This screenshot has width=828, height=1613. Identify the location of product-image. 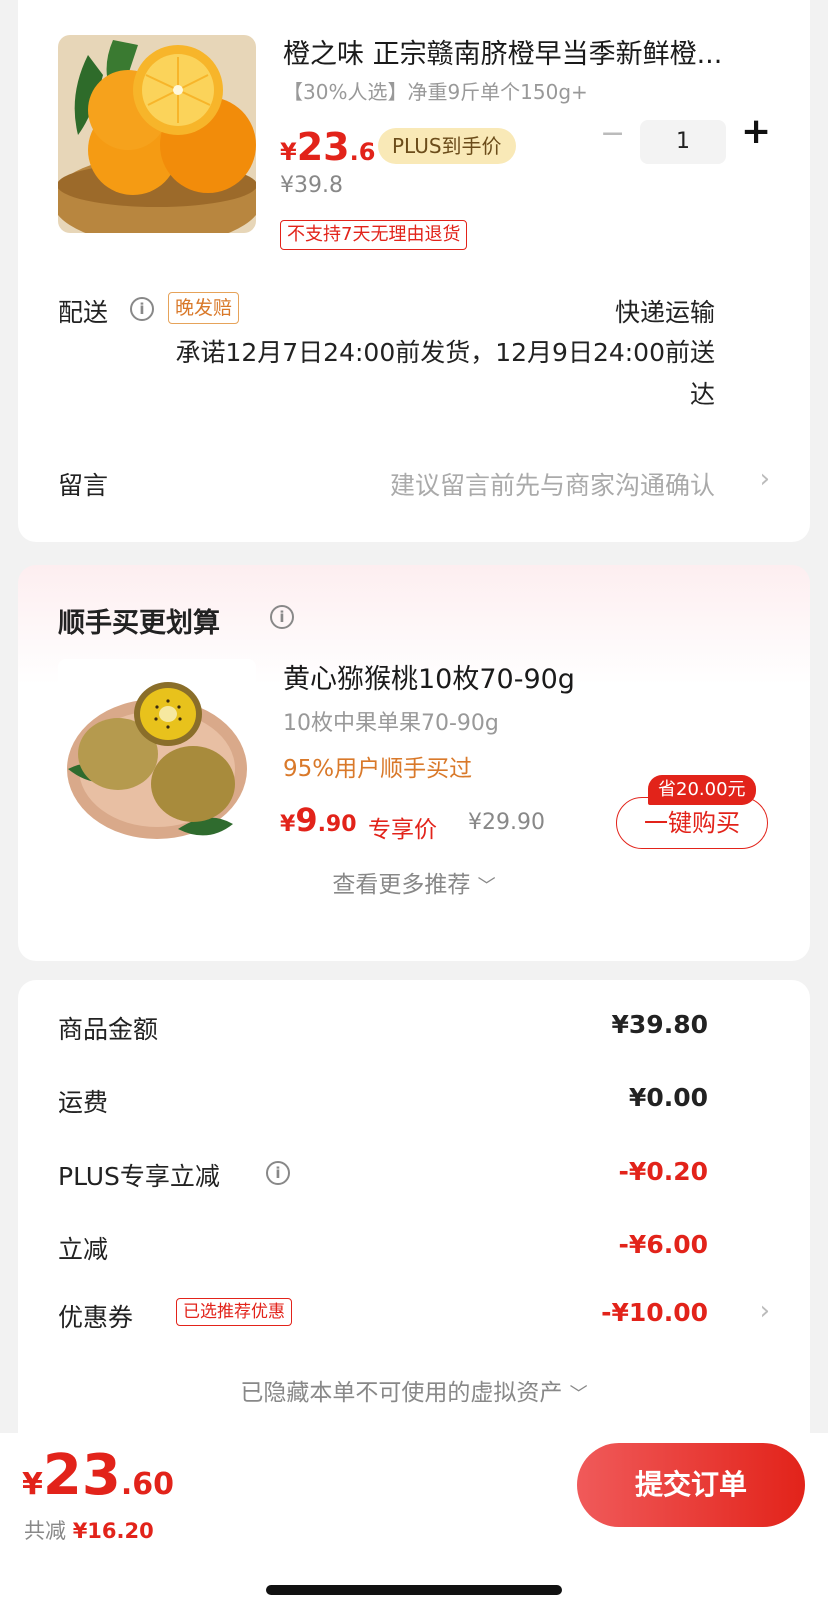
(157, 134).